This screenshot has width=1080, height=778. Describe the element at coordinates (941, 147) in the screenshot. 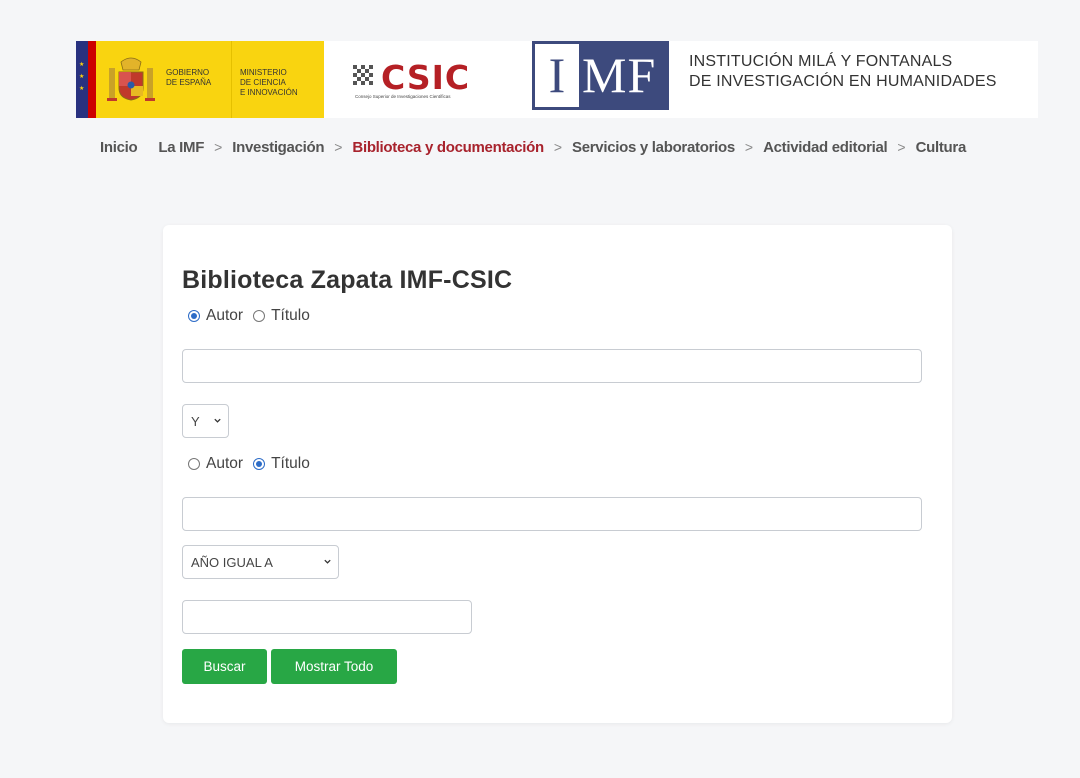

I see `nav-item-cultura: Cultura` at that location.